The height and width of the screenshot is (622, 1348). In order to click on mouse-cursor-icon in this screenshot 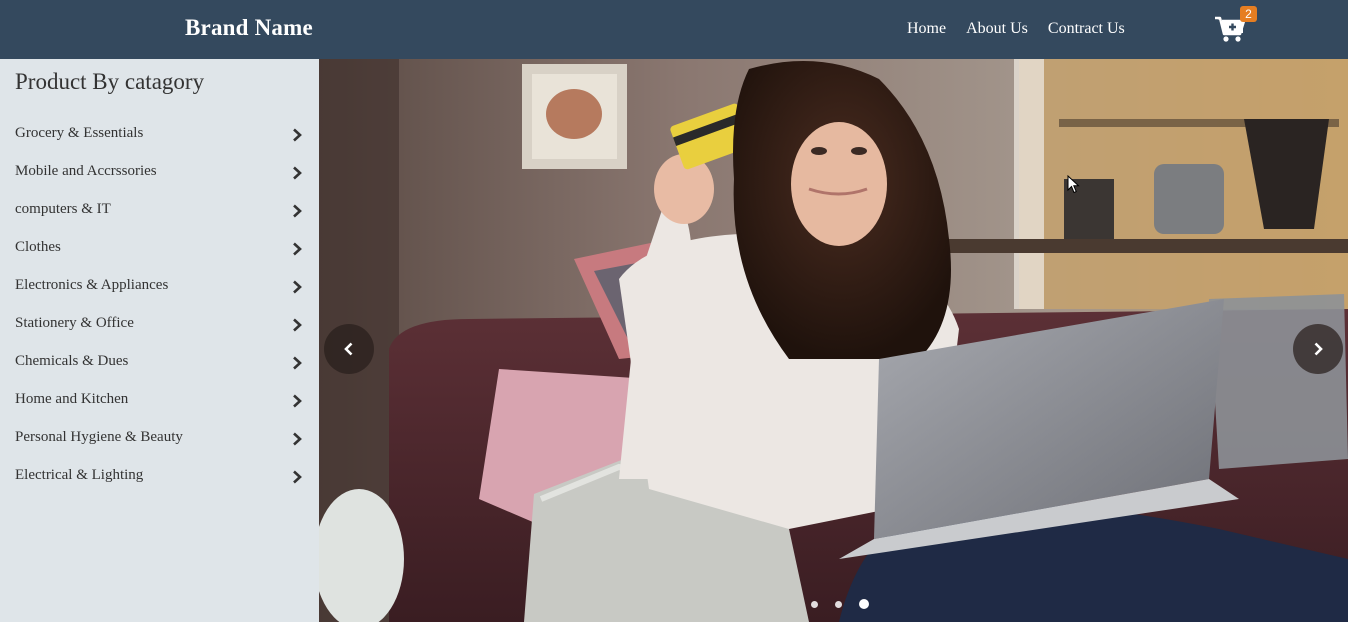, I will do `click(1073, 184)`.